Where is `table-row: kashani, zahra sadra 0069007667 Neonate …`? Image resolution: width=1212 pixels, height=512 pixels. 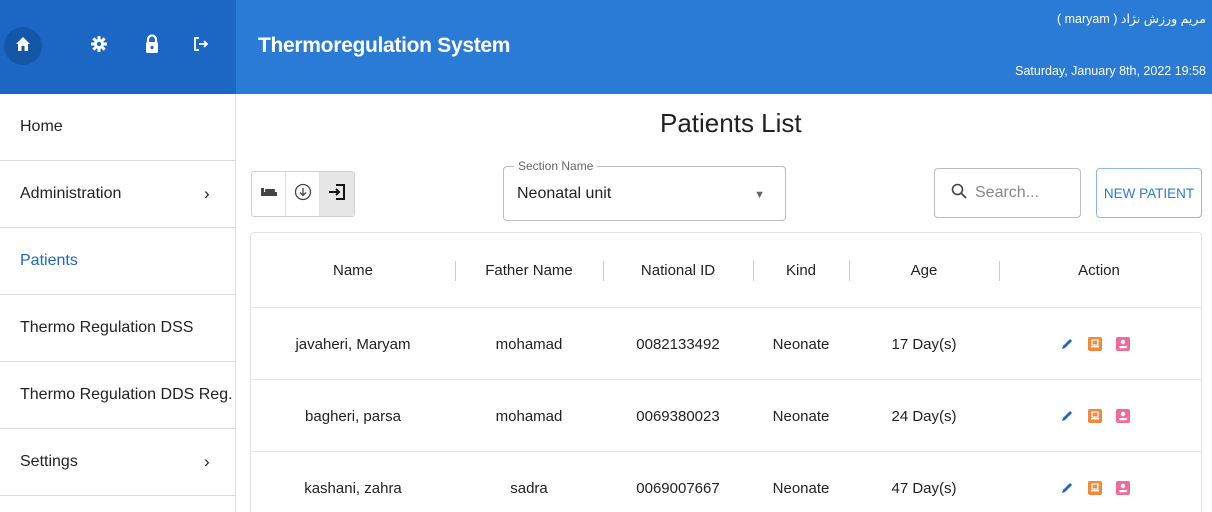
table-row: kashani, zahra sadra 0069007667 Neonate … is located at coordinates (726, 482).